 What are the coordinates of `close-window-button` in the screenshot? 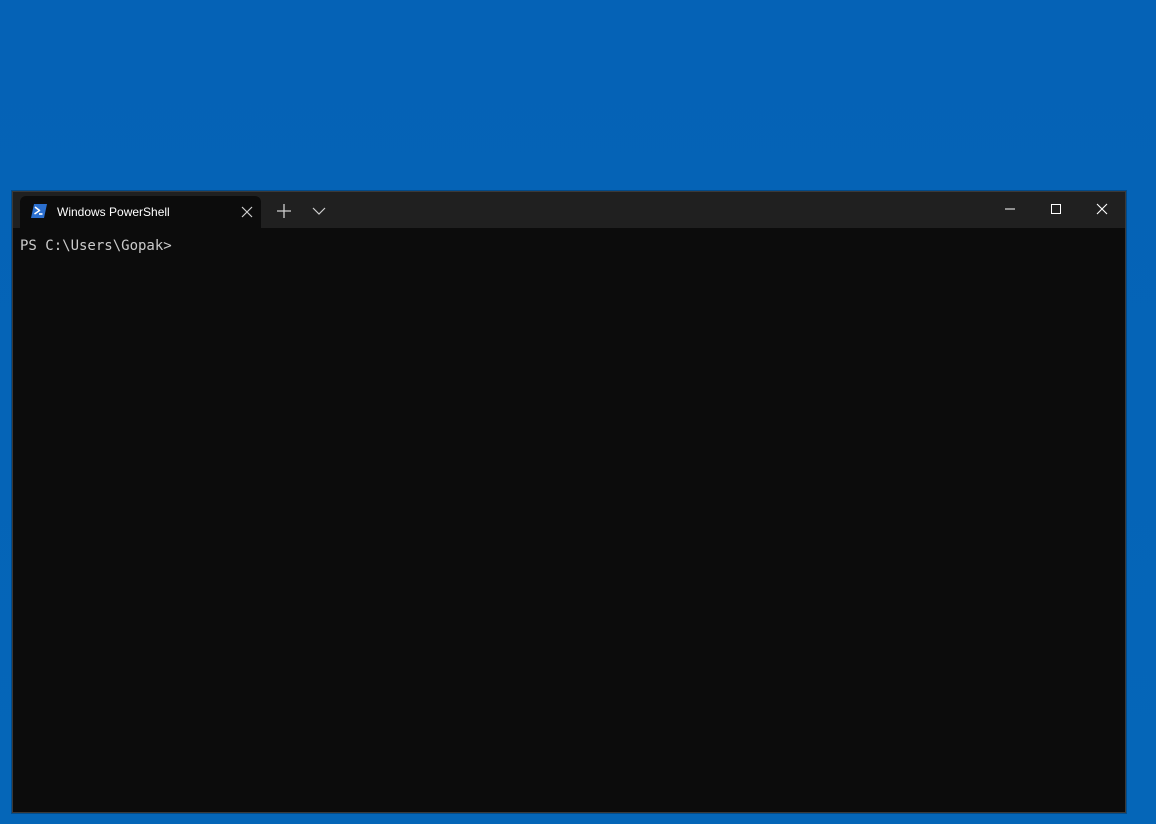 It's located at (1102, 209).